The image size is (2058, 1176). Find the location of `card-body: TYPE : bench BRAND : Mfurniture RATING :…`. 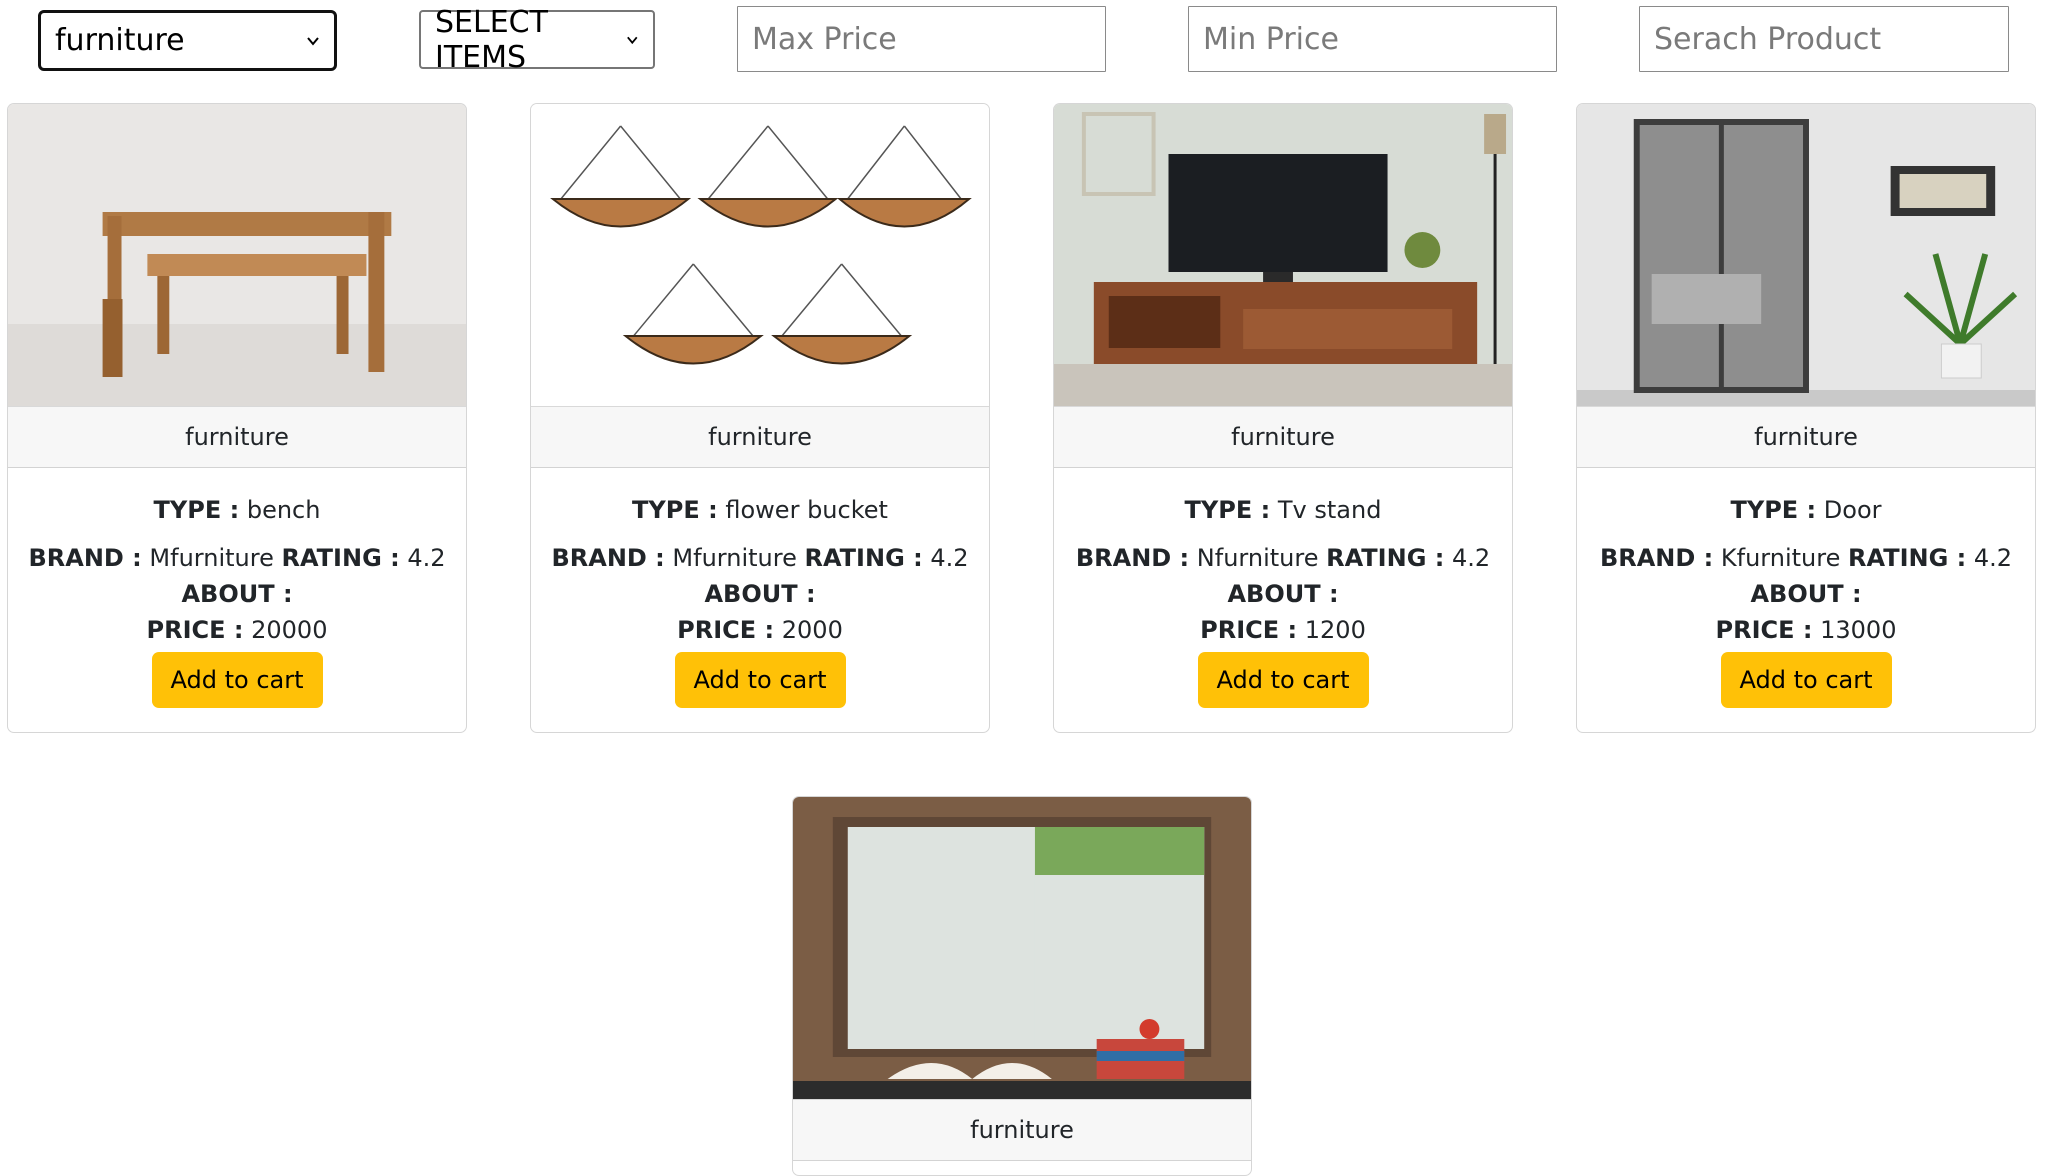

card-body: TYPE : bench BRAND : Mfurniture RATING :… is located at coordinates (237, 600).